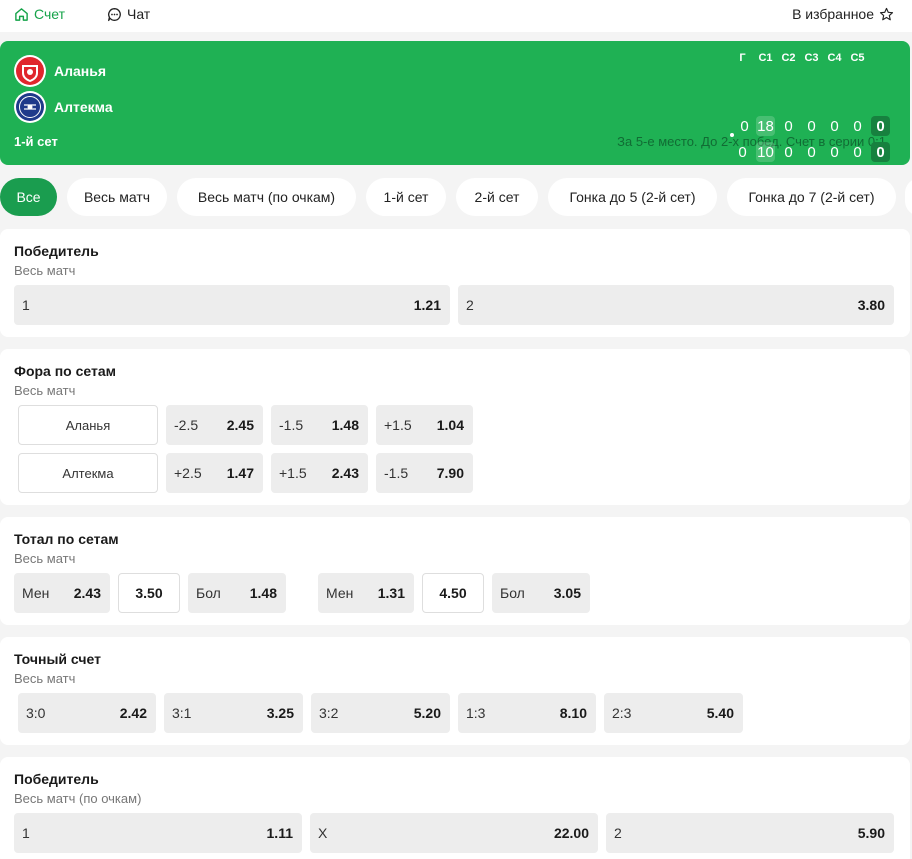  What do you see at coordinates (319, 473) in the screenshot?
I see `odd-button: +1.5 2.43` at bounding box center [319, 473].